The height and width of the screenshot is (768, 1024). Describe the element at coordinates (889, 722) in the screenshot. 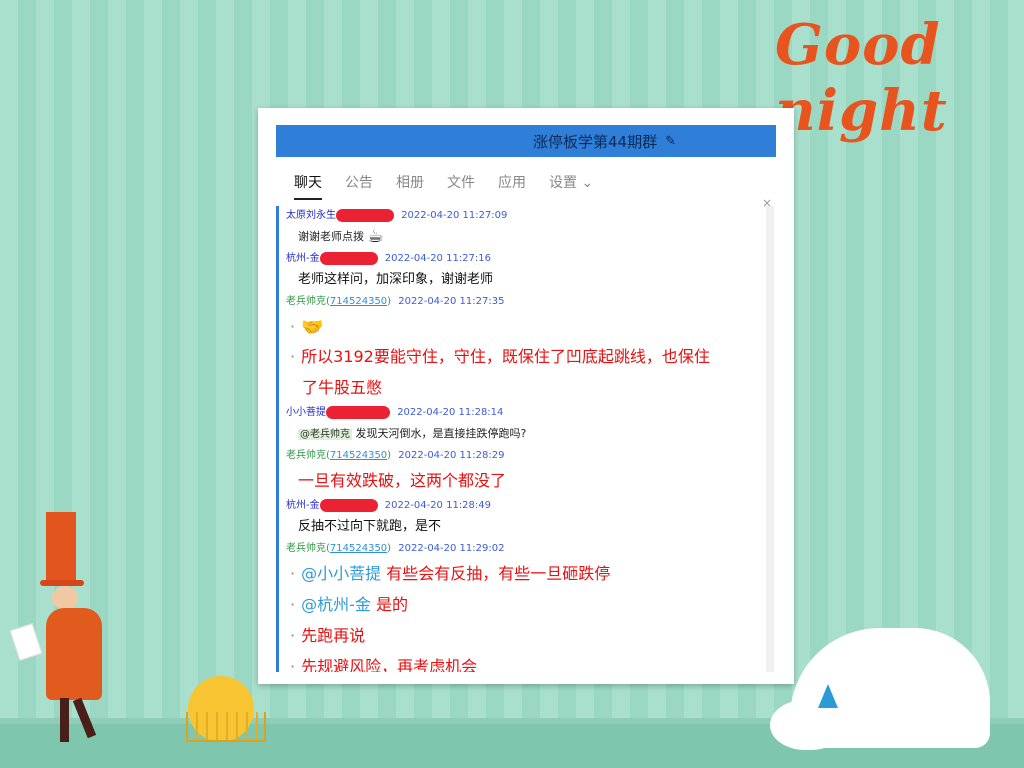

I see `watermark-text: 牛股异动监控` at that location.